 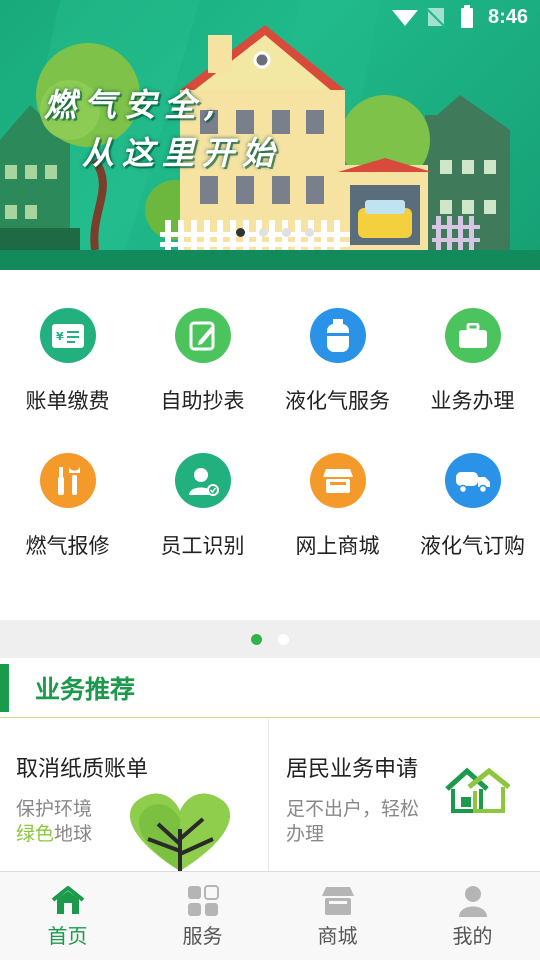 I want to click on banner-slogan-line1: 燃气安全,, so click(x=134, y=105).